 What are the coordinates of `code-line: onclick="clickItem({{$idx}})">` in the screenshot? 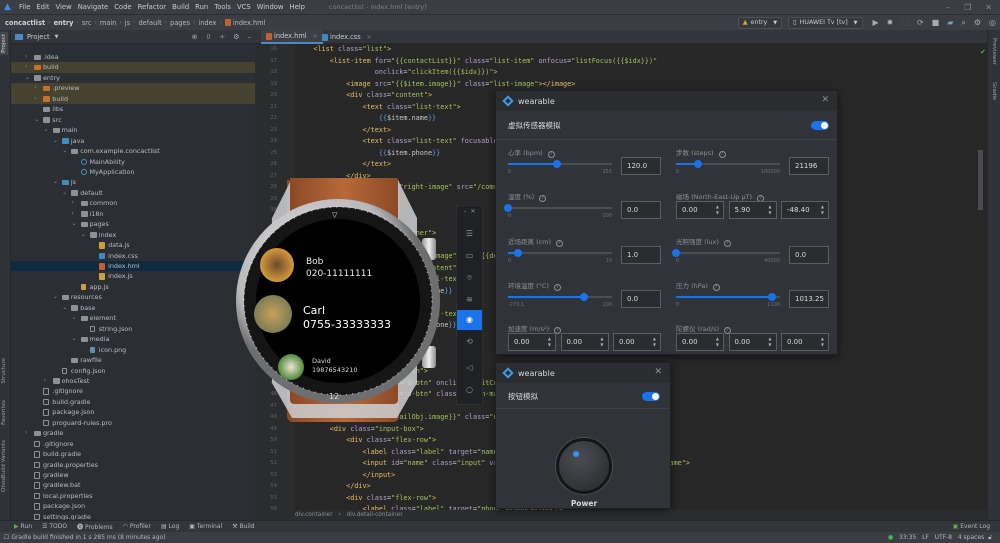 It's located at (397, 73).